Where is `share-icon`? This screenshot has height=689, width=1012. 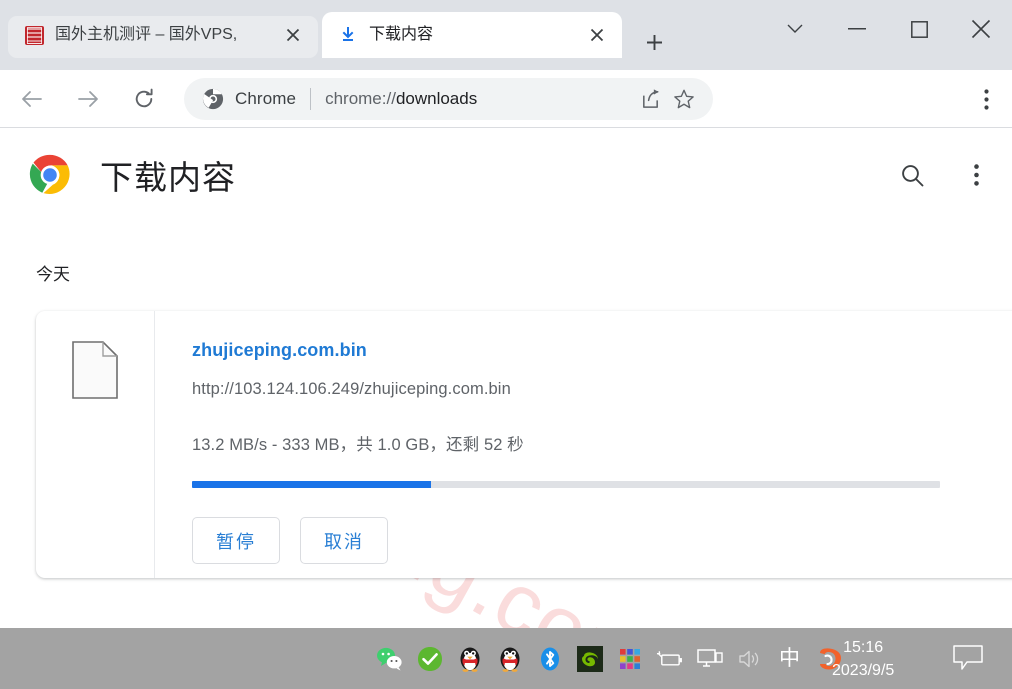
share-icon is located at coordinates (650, 98).